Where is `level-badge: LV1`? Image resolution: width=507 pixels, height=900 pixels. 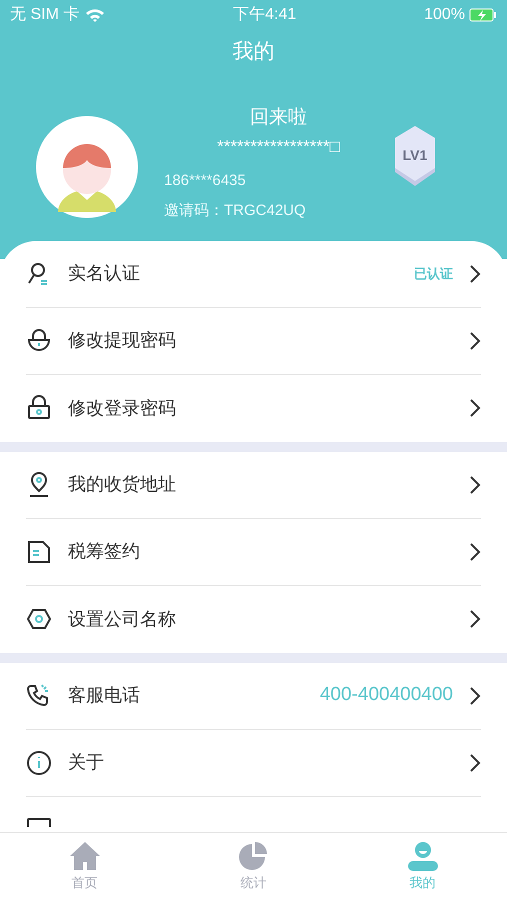
level-badge: LV1 is located at coordinates (415, 156).